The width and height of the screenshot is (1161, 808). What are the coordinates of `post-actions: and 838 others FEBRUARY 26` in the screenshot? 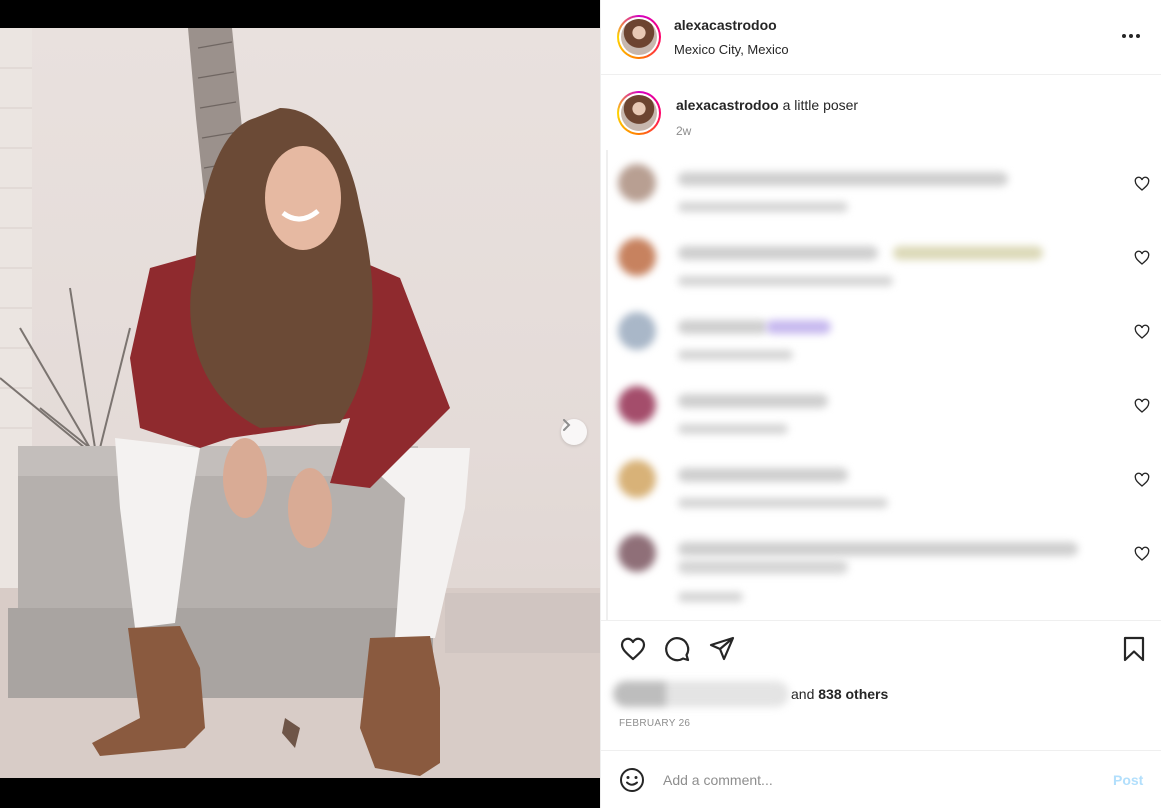 It's located at (881, 685).